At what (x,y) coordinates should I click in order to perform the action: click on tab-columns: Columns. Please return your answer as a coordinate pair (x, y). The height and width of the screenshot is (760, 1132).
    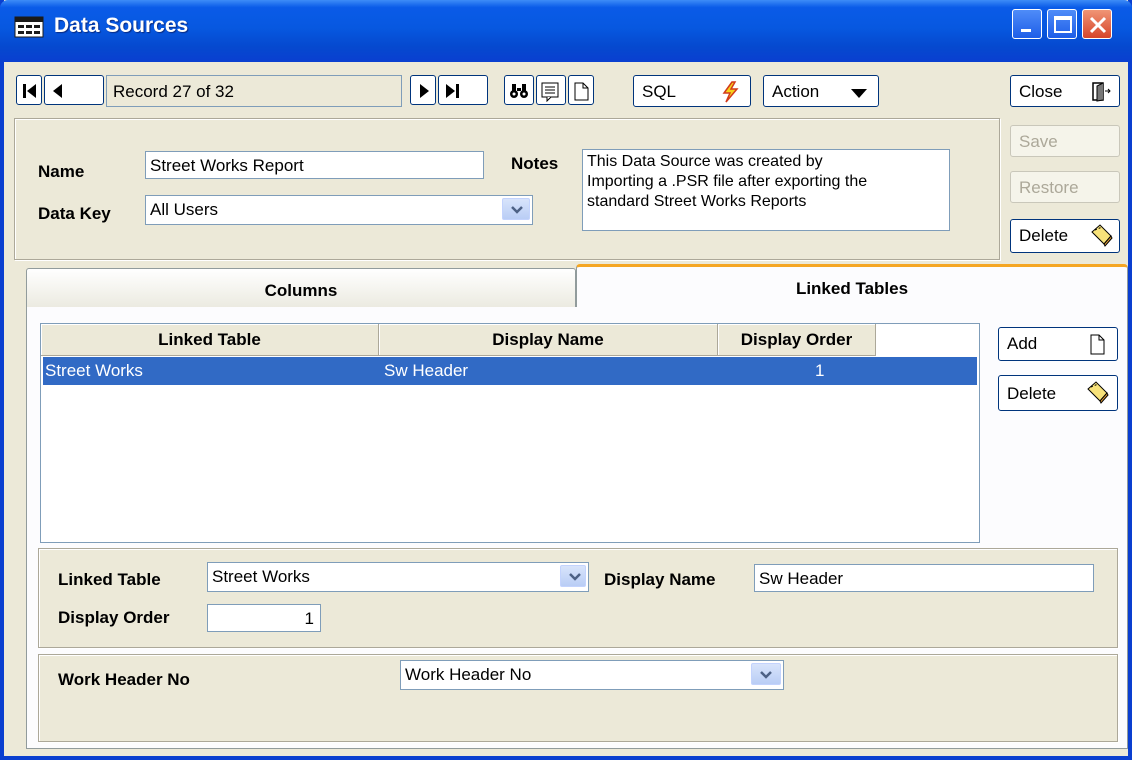
    Looking at the image, I should click on (301, 288).